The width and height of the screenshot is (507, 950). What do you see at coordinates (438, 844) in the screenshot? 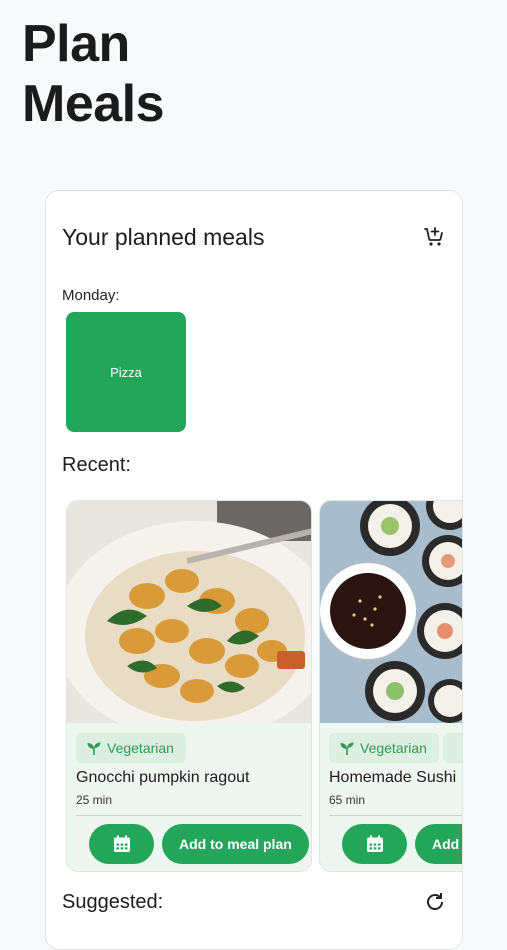
I see `add-to-meal-plan-button: Add t` at bounding box center [438, 844].